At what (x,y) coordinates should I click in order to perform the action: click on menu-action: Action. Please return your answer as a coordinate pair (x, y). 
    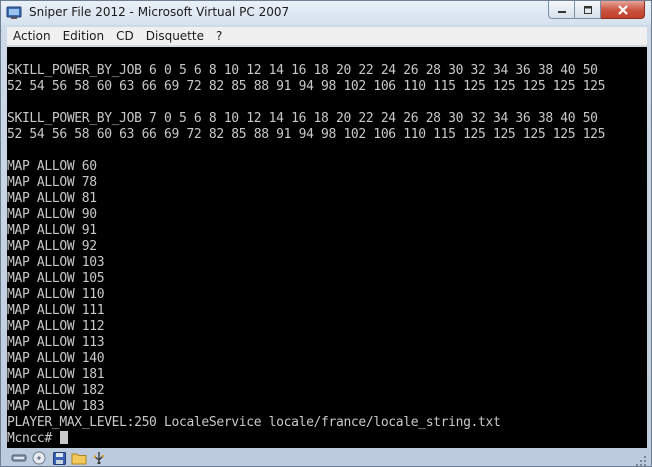
    Looking at the image, I should click on (32, 36).